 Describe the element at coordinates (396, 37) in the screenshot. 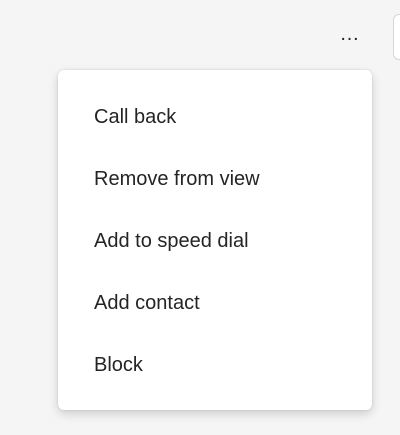

I see `adjacent-control-edge` at that location.